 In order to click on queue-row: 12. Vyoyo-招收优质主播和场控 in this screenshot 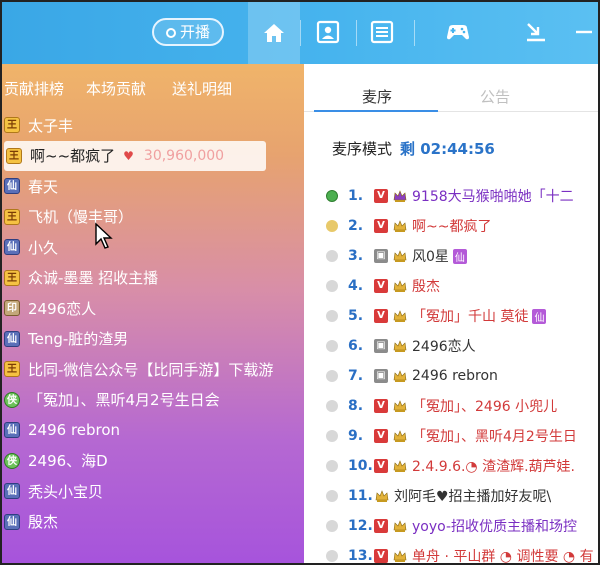, I will do `click(462, 526)`.